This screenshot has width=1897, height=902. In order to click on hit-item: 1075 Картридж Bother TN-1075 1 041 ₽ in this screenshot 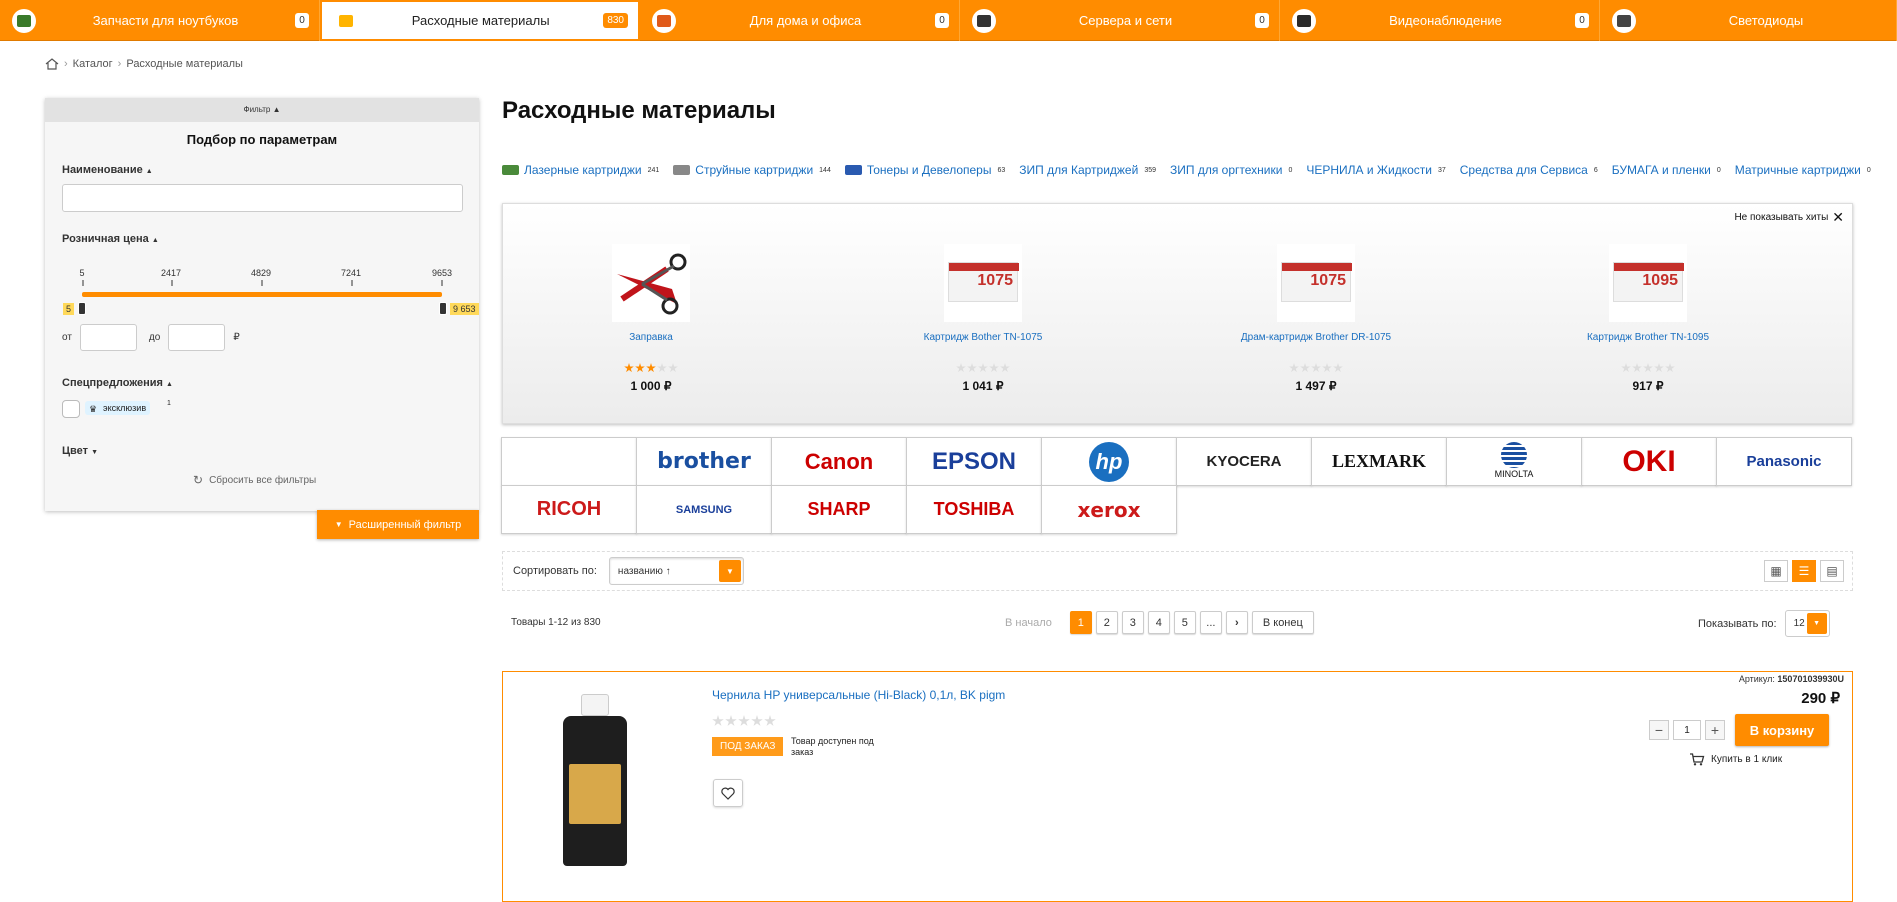, I will do `click(983, 318)`.